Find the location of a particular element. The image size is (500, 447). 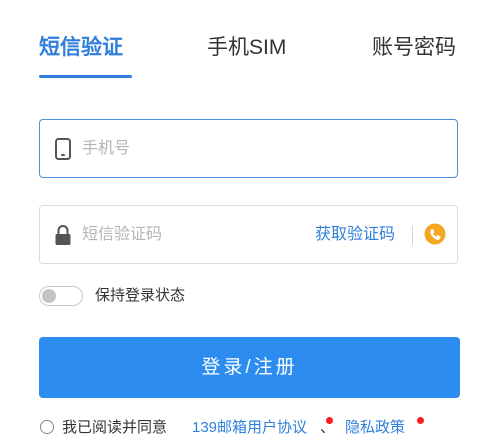

sms-code-field: 获取验证码 is located at coordinates (248, 234).